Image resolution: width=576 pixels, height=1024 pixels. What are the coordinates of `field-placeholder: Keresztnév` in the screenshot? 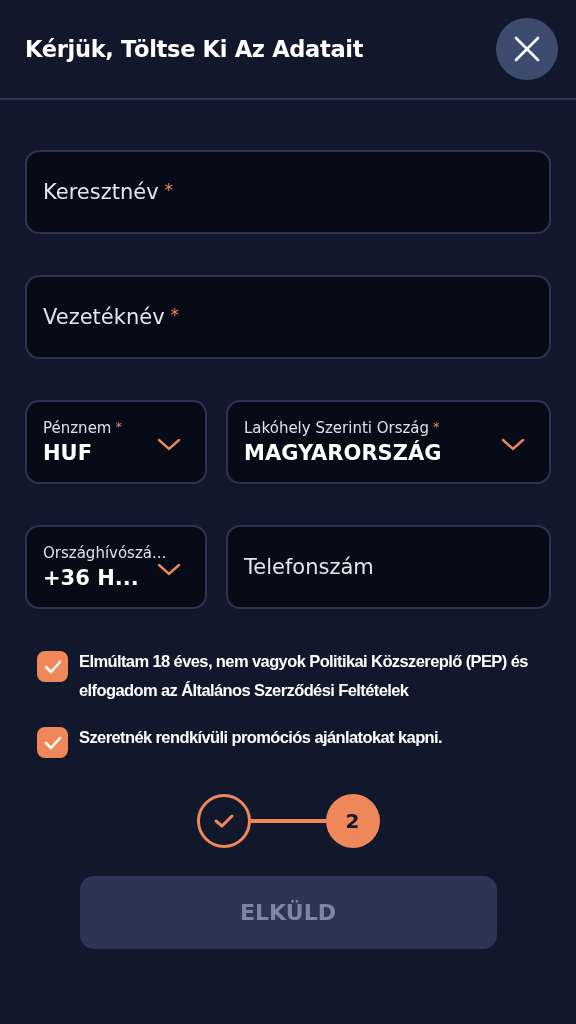 It's located at (101, 192).